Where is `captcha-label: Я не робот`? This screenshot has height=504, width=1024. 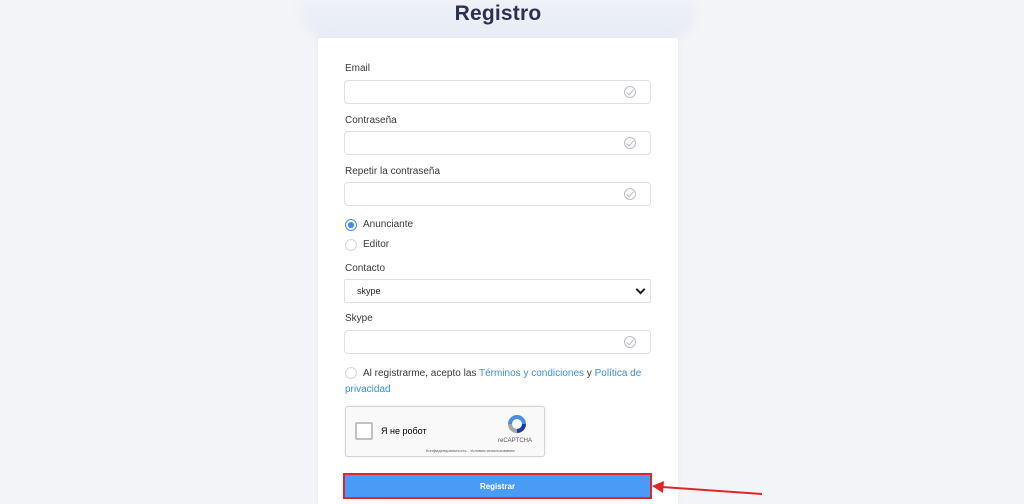
captcha-label: Я не робот is located at coordinates (404, 431).